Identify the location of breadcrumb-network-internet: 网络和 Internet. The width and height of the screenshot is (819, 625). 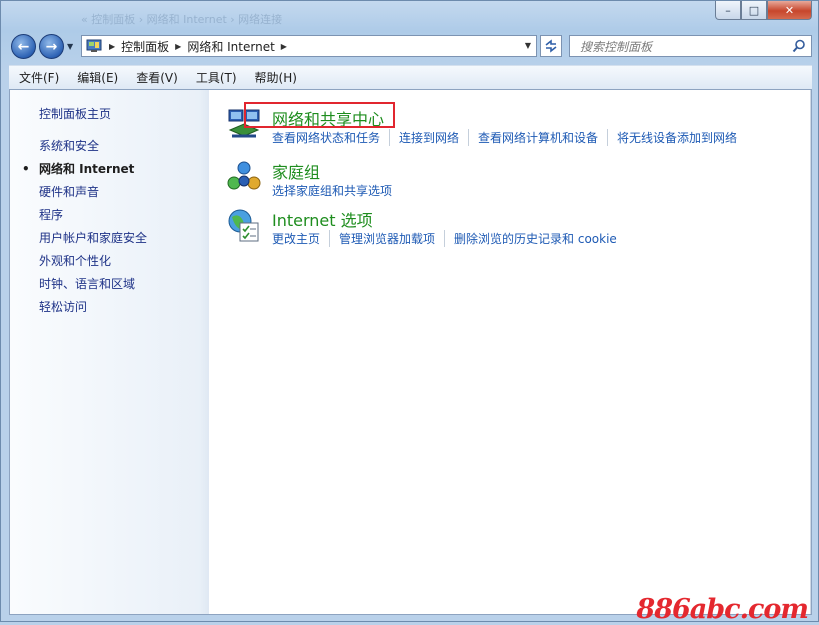
(230, 46).